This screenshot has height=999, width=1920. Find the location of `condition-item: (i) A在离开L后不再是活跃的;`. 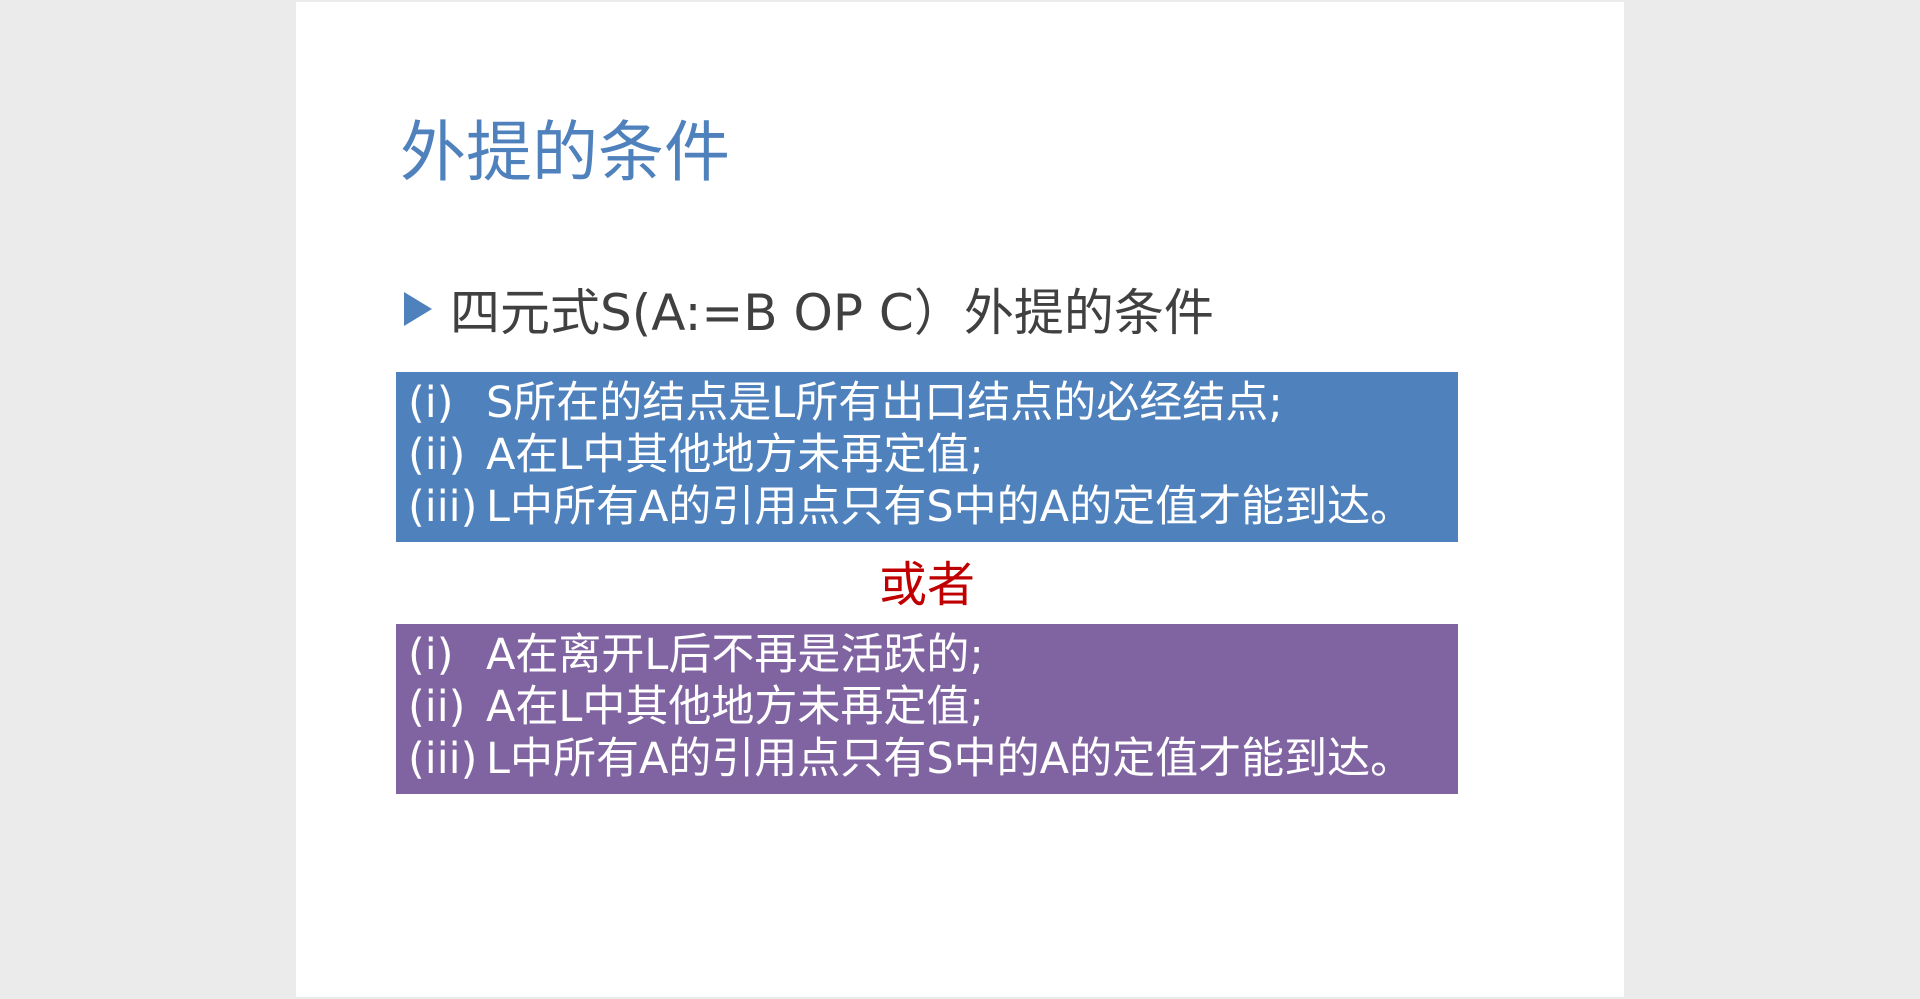

condition-item: (i) A在离开L后不再是活跃的; is located at coordinates (933, 655).